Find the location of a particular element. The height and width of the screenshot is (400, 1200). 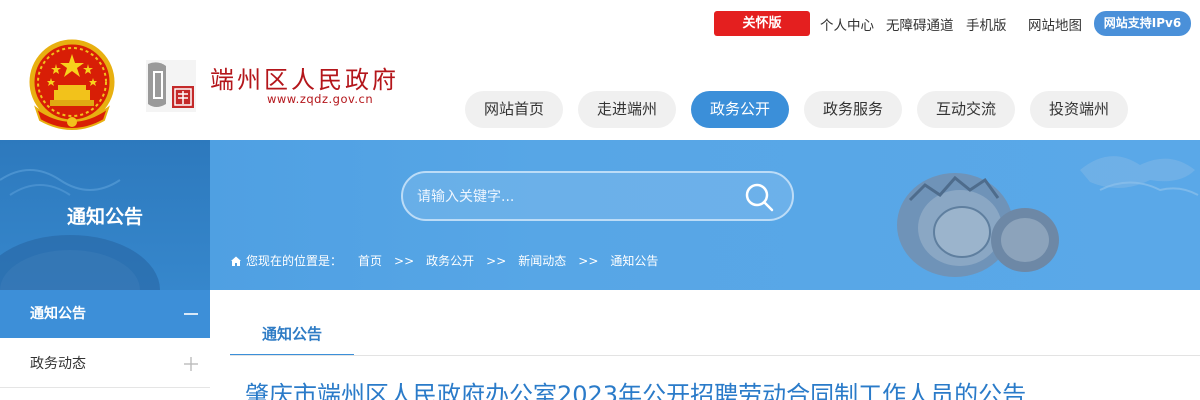

breadcrumb-government-affairs: 政务公开 is located at coordinates (450, 260).